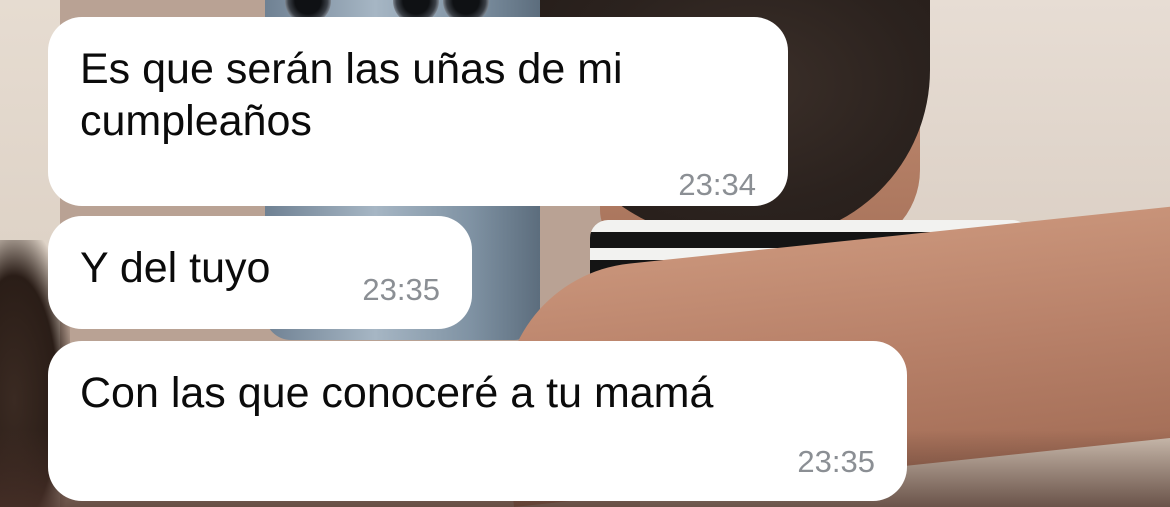 The image size is (1170, 507). Describe the element at coordinates (175, 268) in the screenshot. I see `message-text: Y del tuyo` at that location.